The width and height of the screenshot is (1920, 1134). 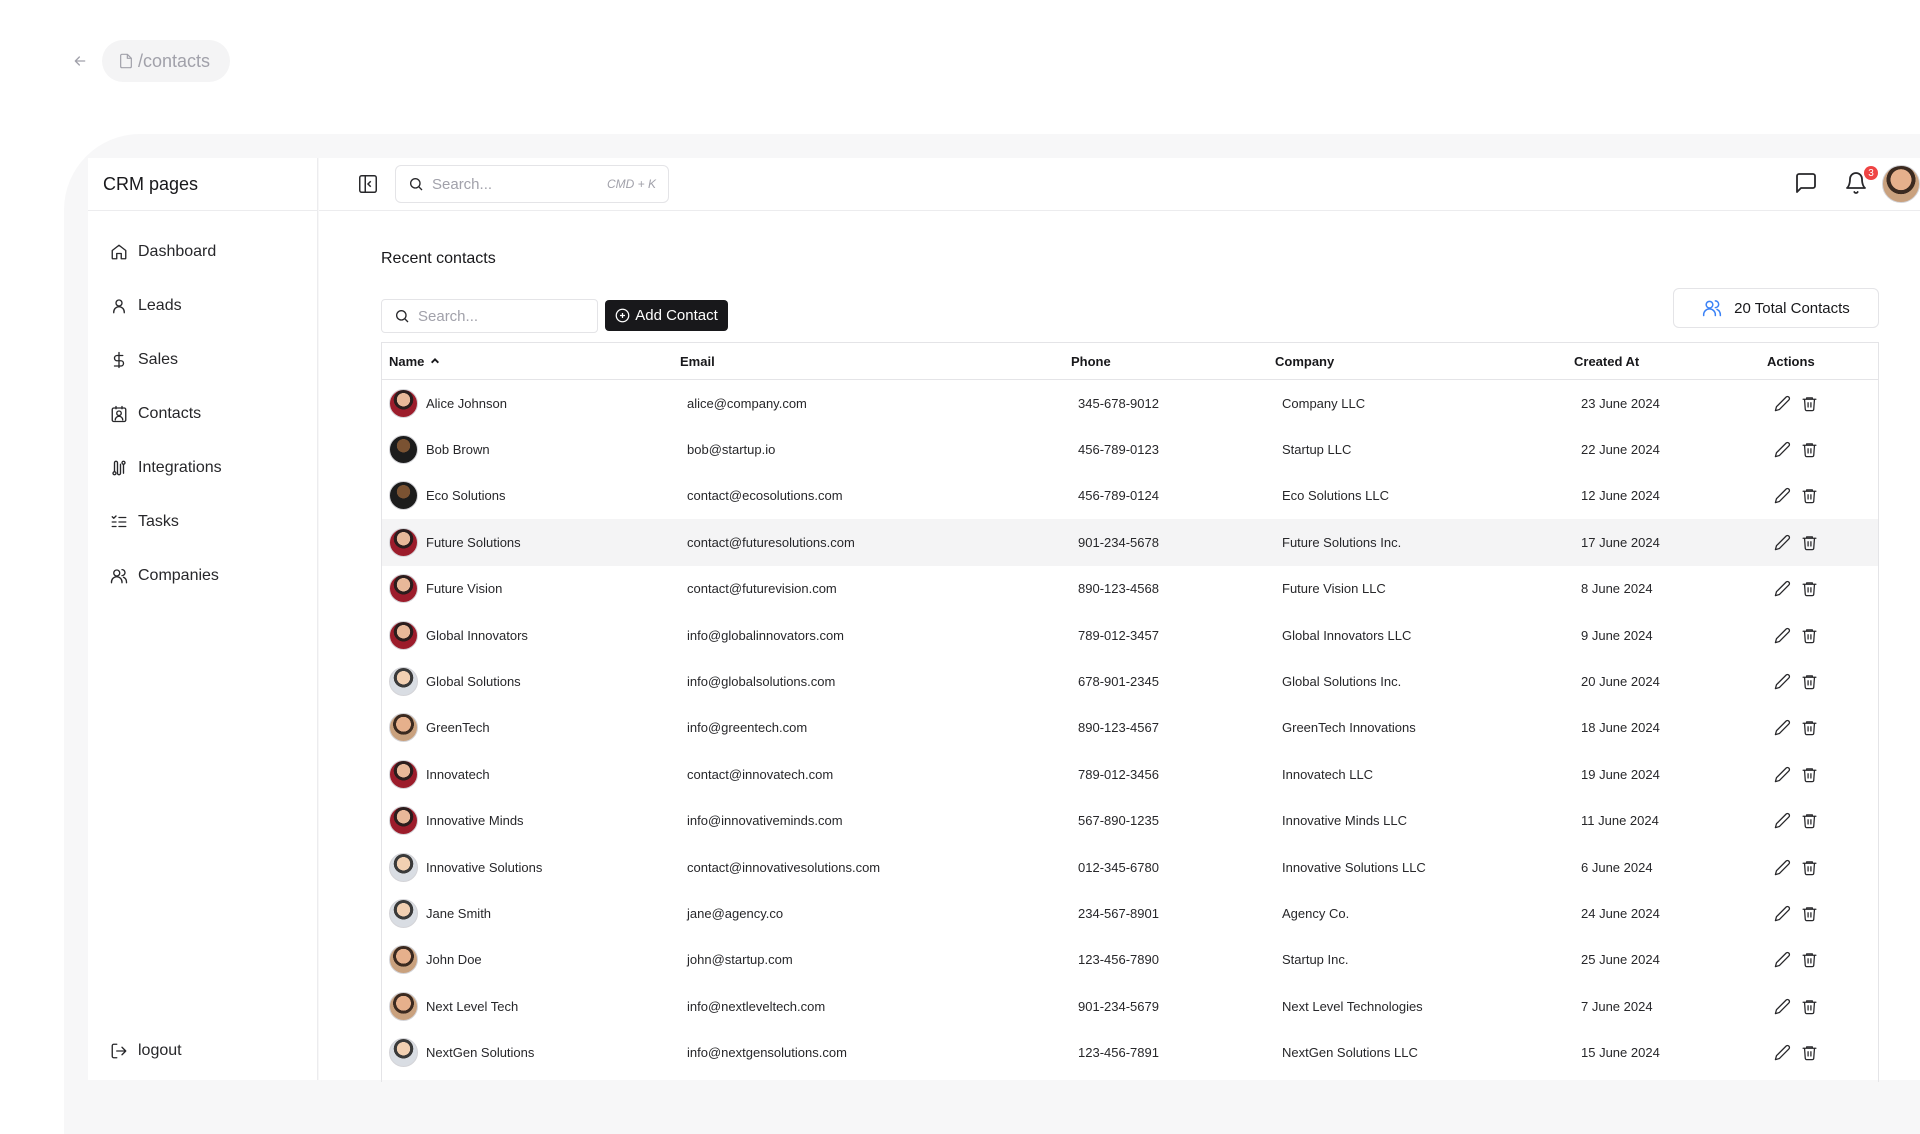 I want to click on contact-name: Future Vision, so click(x=464, y=589).